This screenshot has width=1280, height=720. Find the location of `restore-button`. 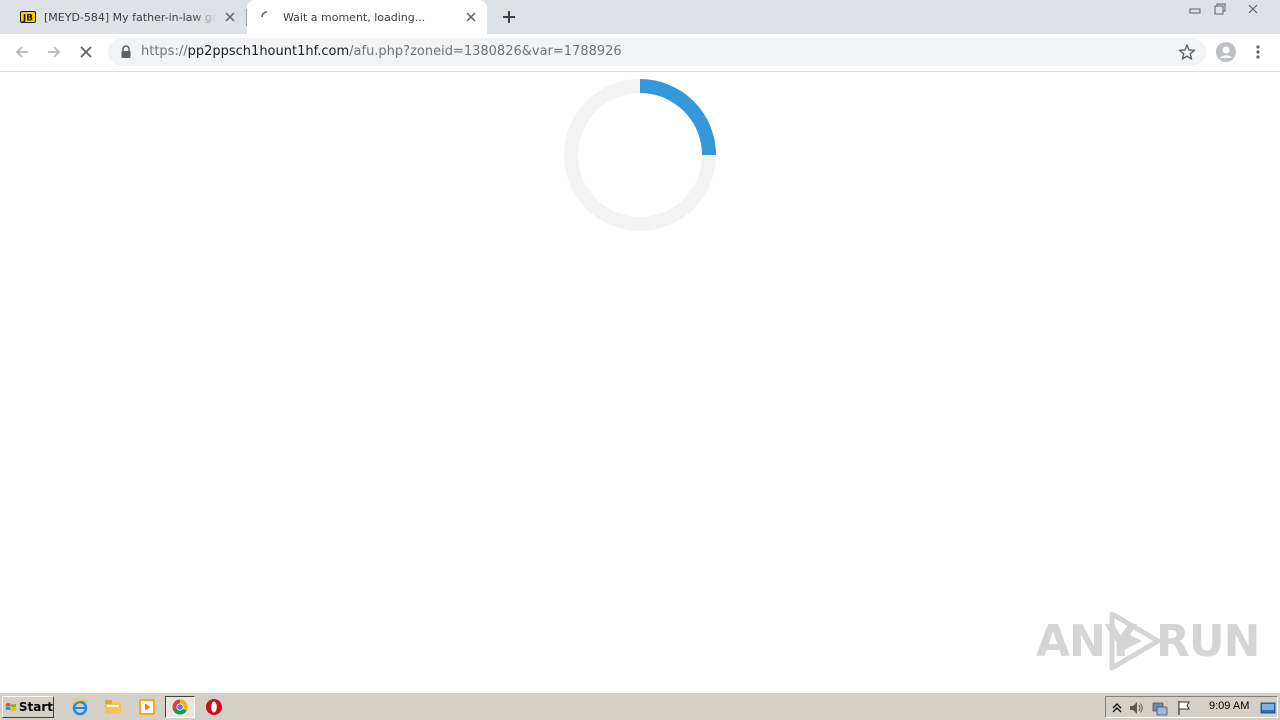

restore-button is located at coordinates (1220, 8).